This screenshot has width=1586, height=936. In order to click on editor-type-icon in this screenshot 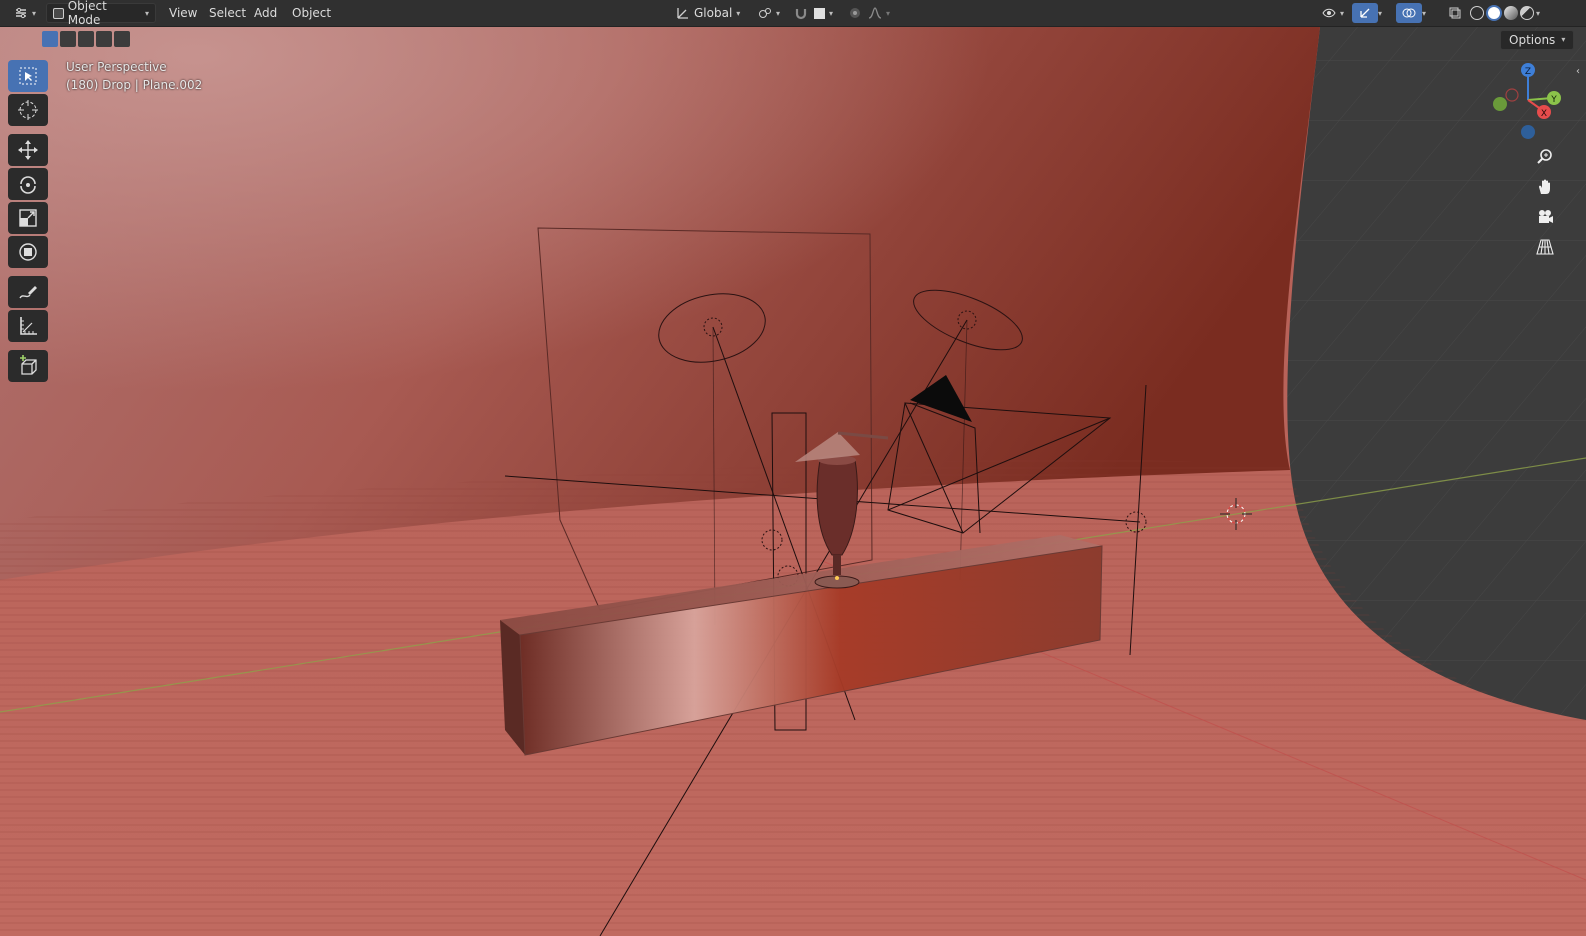, I will do `click(21, 13)`.